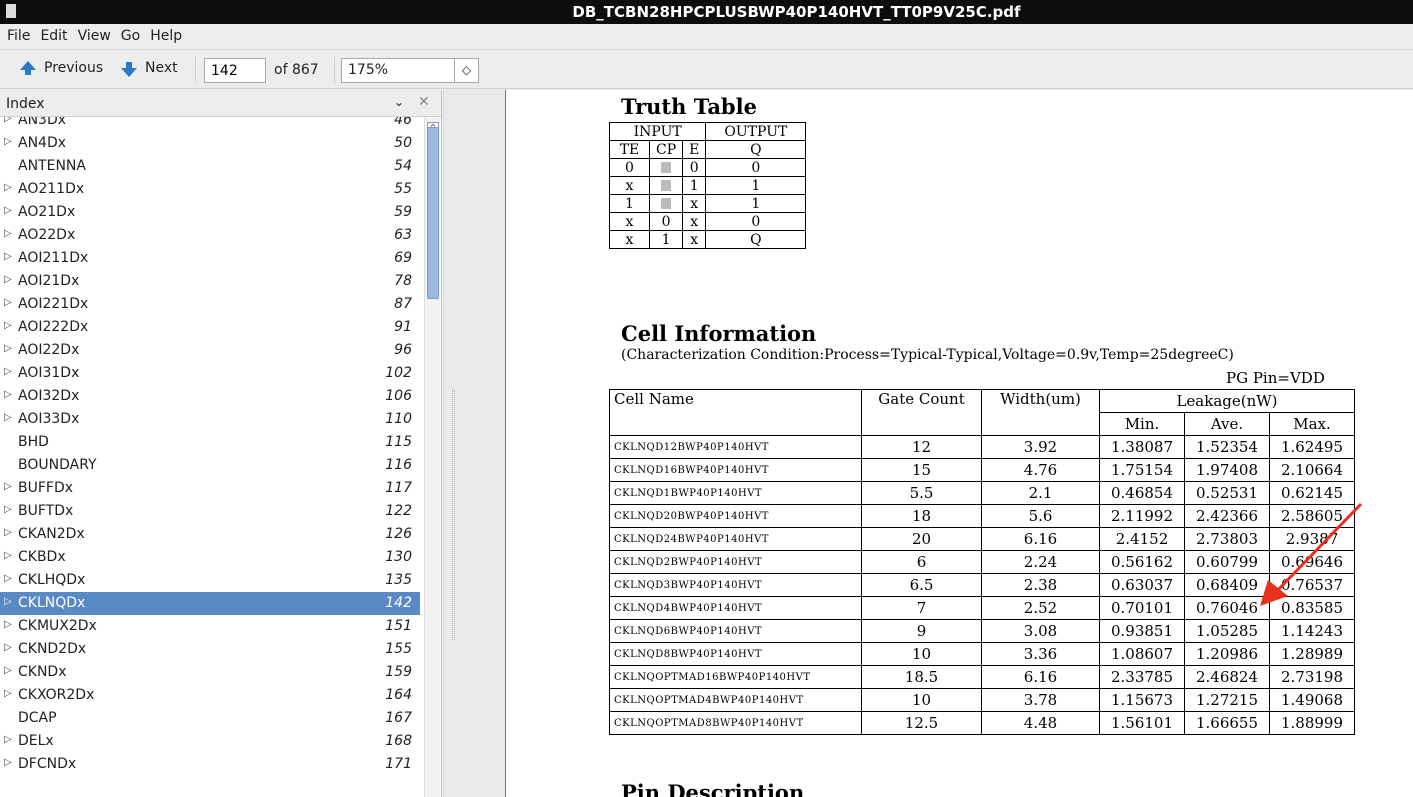 The height and width of the screenshot is (797, 1413). Describe the element at coordinates (210, 373) in the screenshot. I see `sidebar-item: ▷ AOI31Dx 102` at that location.